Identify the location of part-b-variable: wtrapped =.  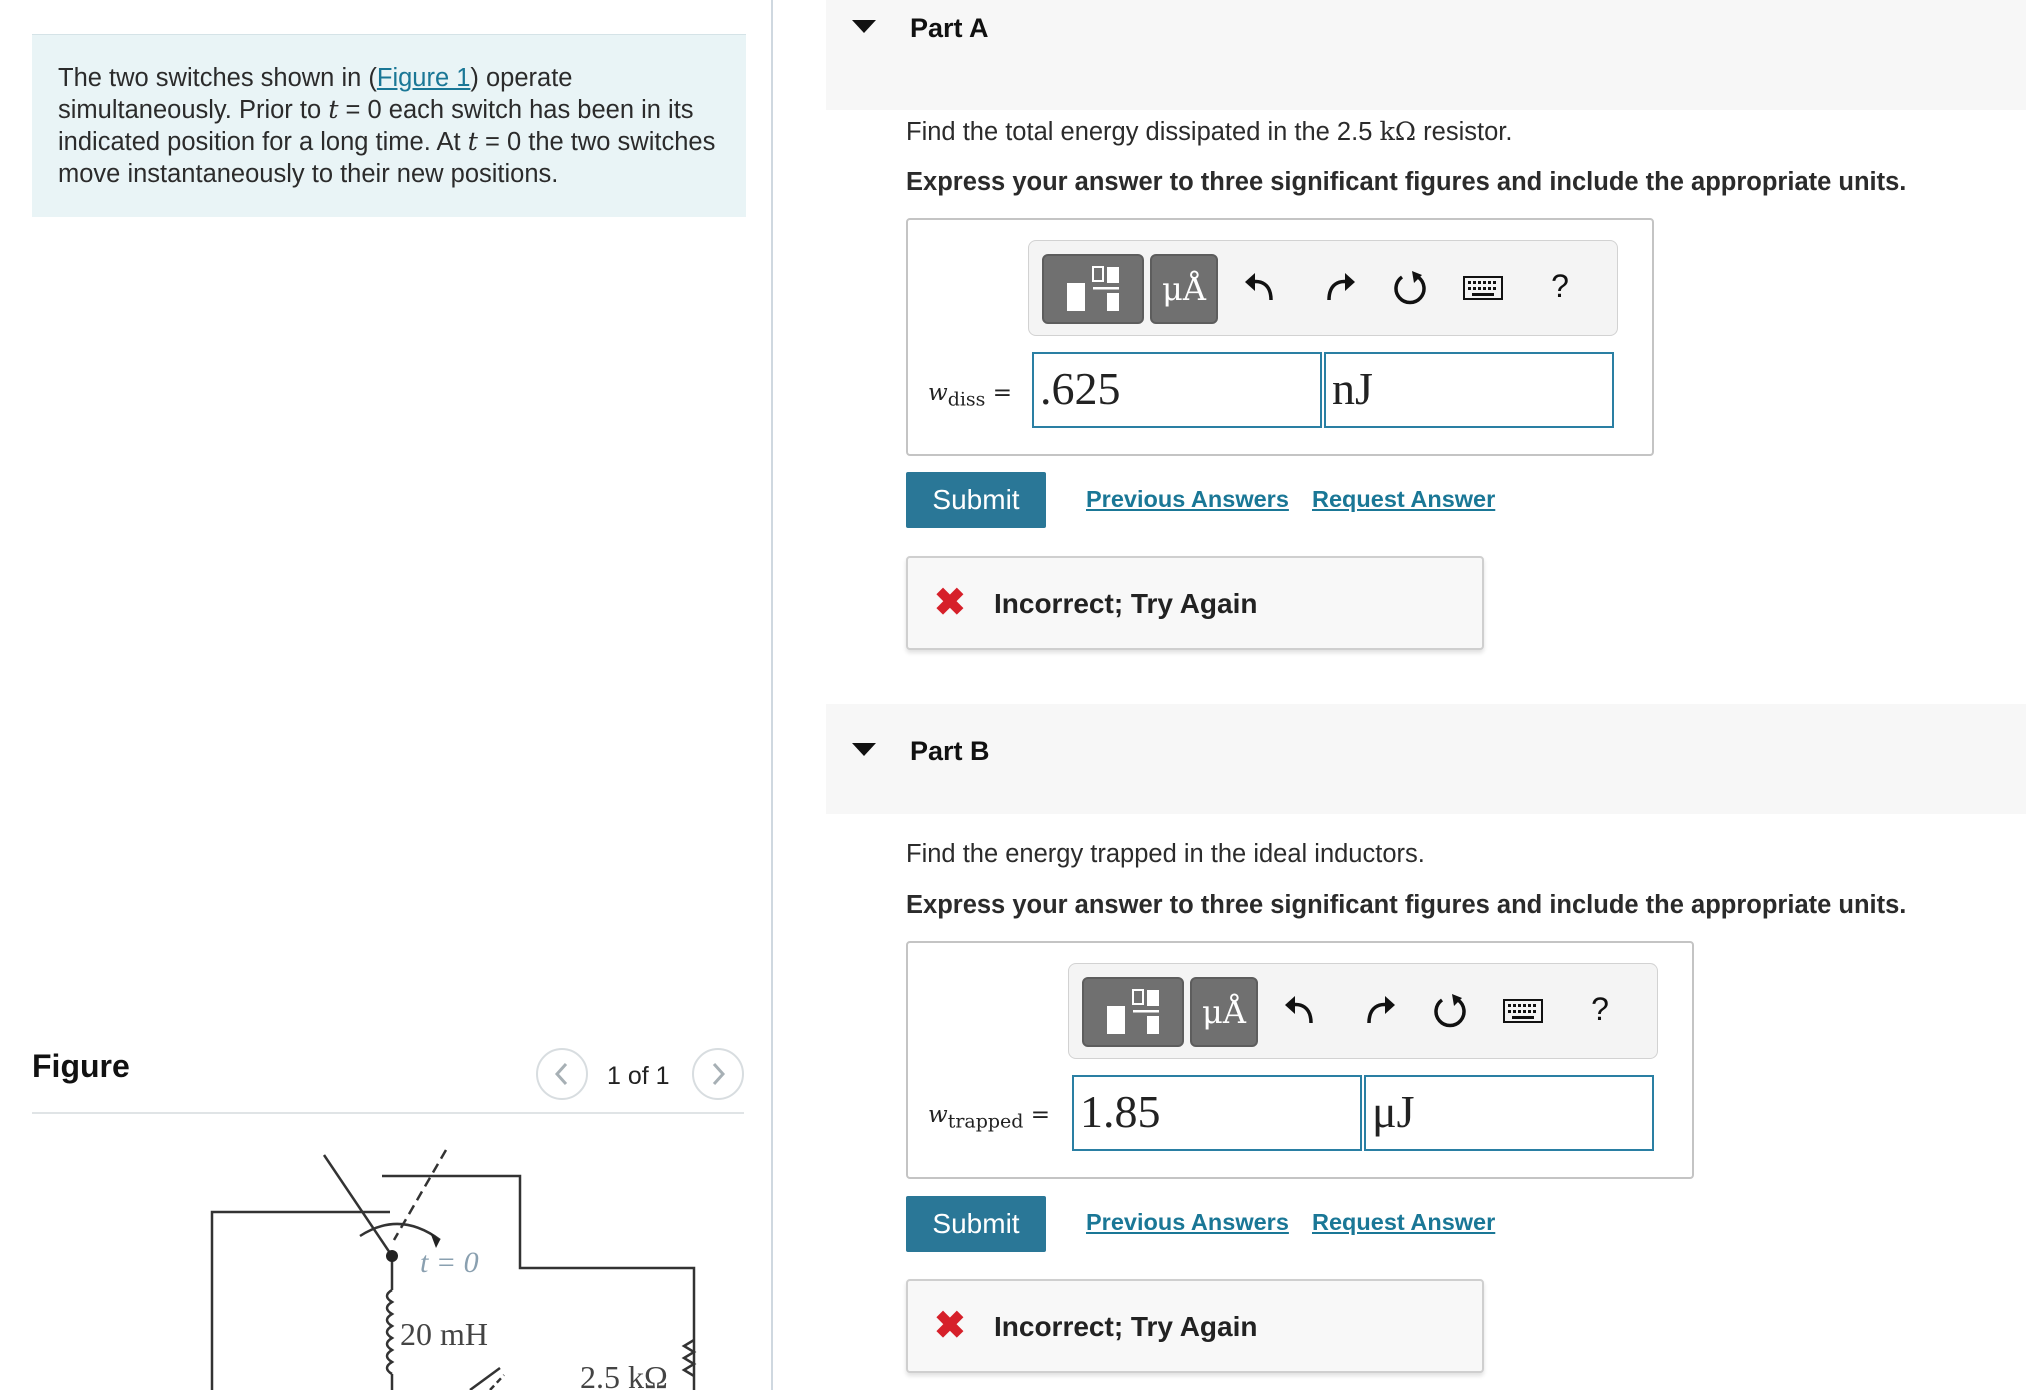
(989, 1117).